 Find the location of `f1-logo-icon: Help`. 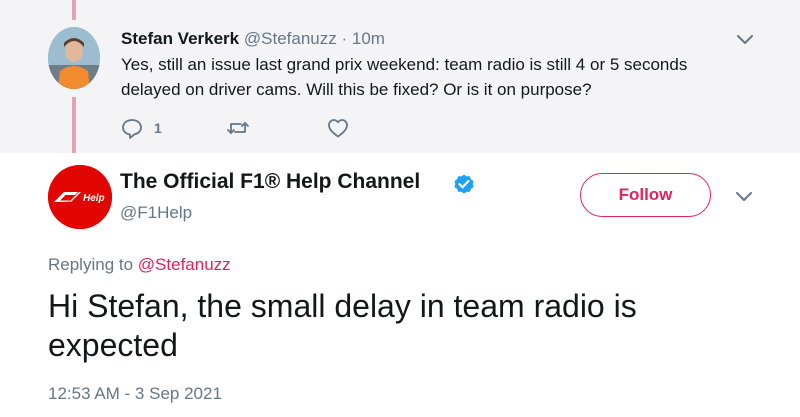

f1-logo-icon: Help is located at coordinates (80, 197).